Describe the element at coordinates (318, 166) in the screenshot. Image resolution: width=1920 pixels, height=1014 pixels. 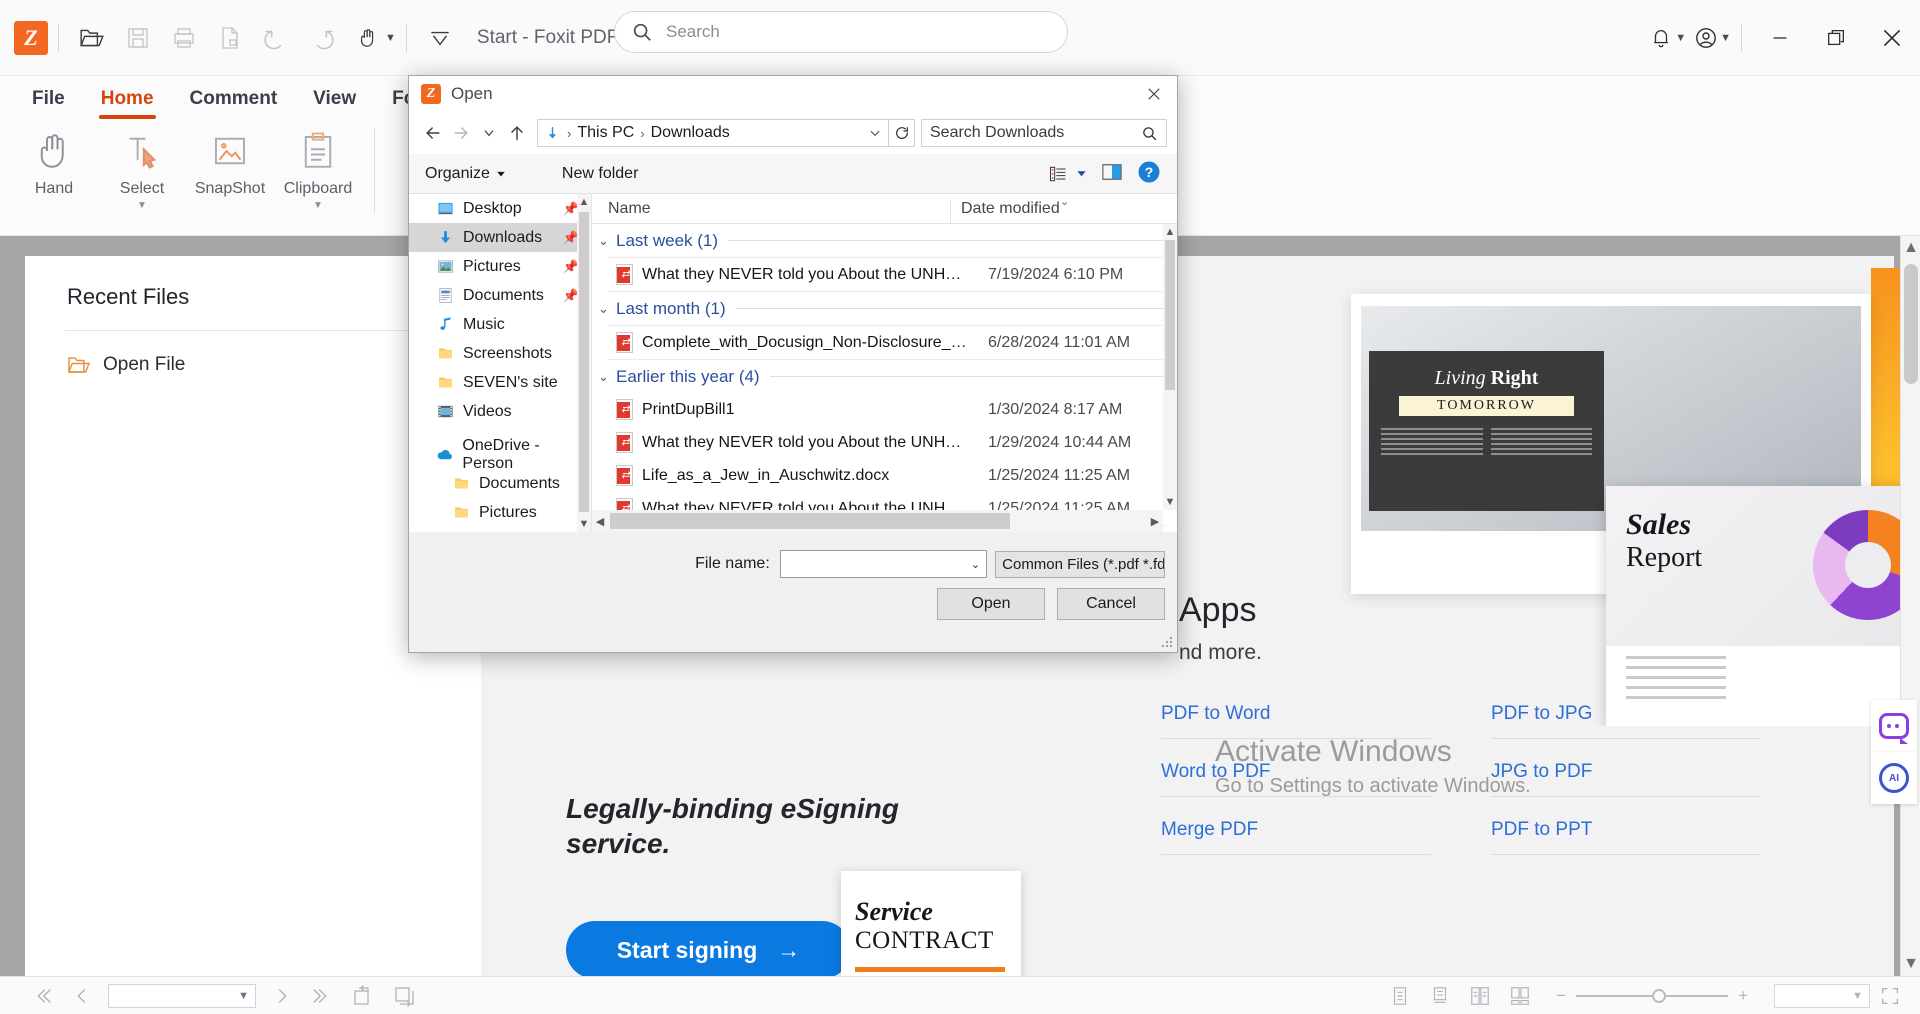
I see `clipboard-button: Clipboard ▼` at that location.